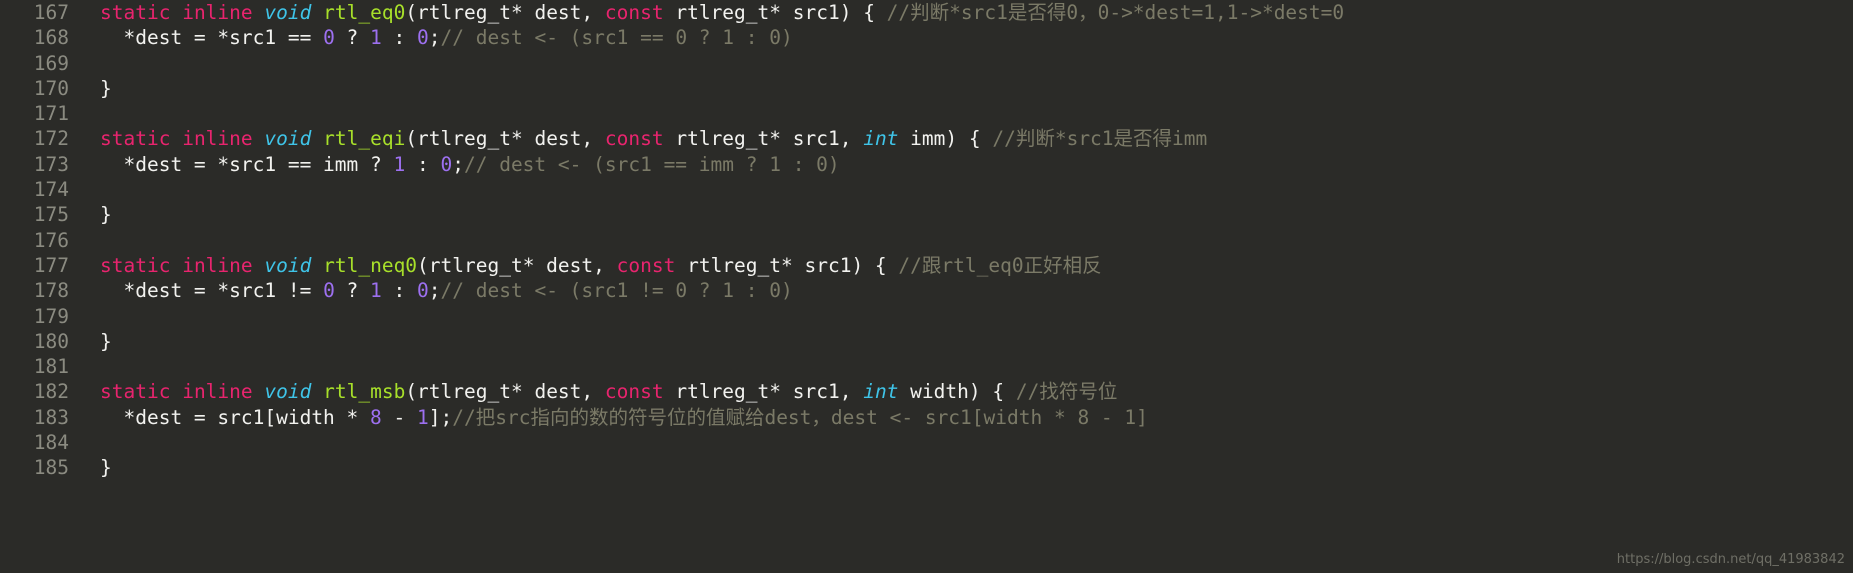 The image size is (1853, 573). Describe the element at coordinates (423, 417) in the screenshot. I see `token-num: 1` at that location.